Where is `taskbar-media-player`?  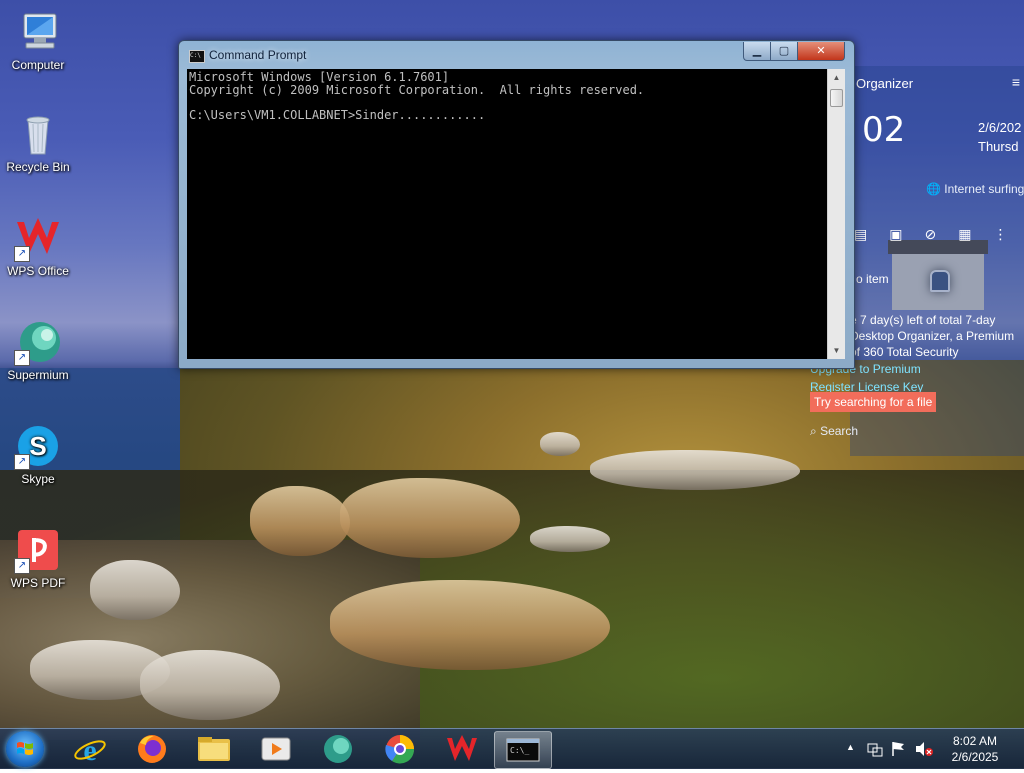
taskbar-media-player is located at coordinates (276, 749).